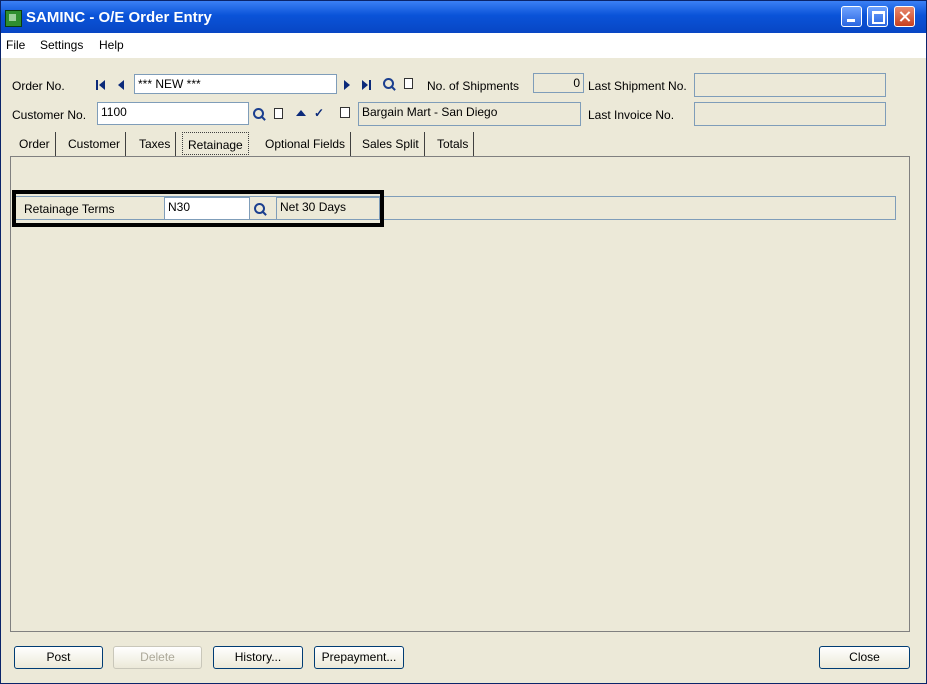  Describe the element at coordinates (864, 657) in the screenshot. I see `close-button: Close` at that location.